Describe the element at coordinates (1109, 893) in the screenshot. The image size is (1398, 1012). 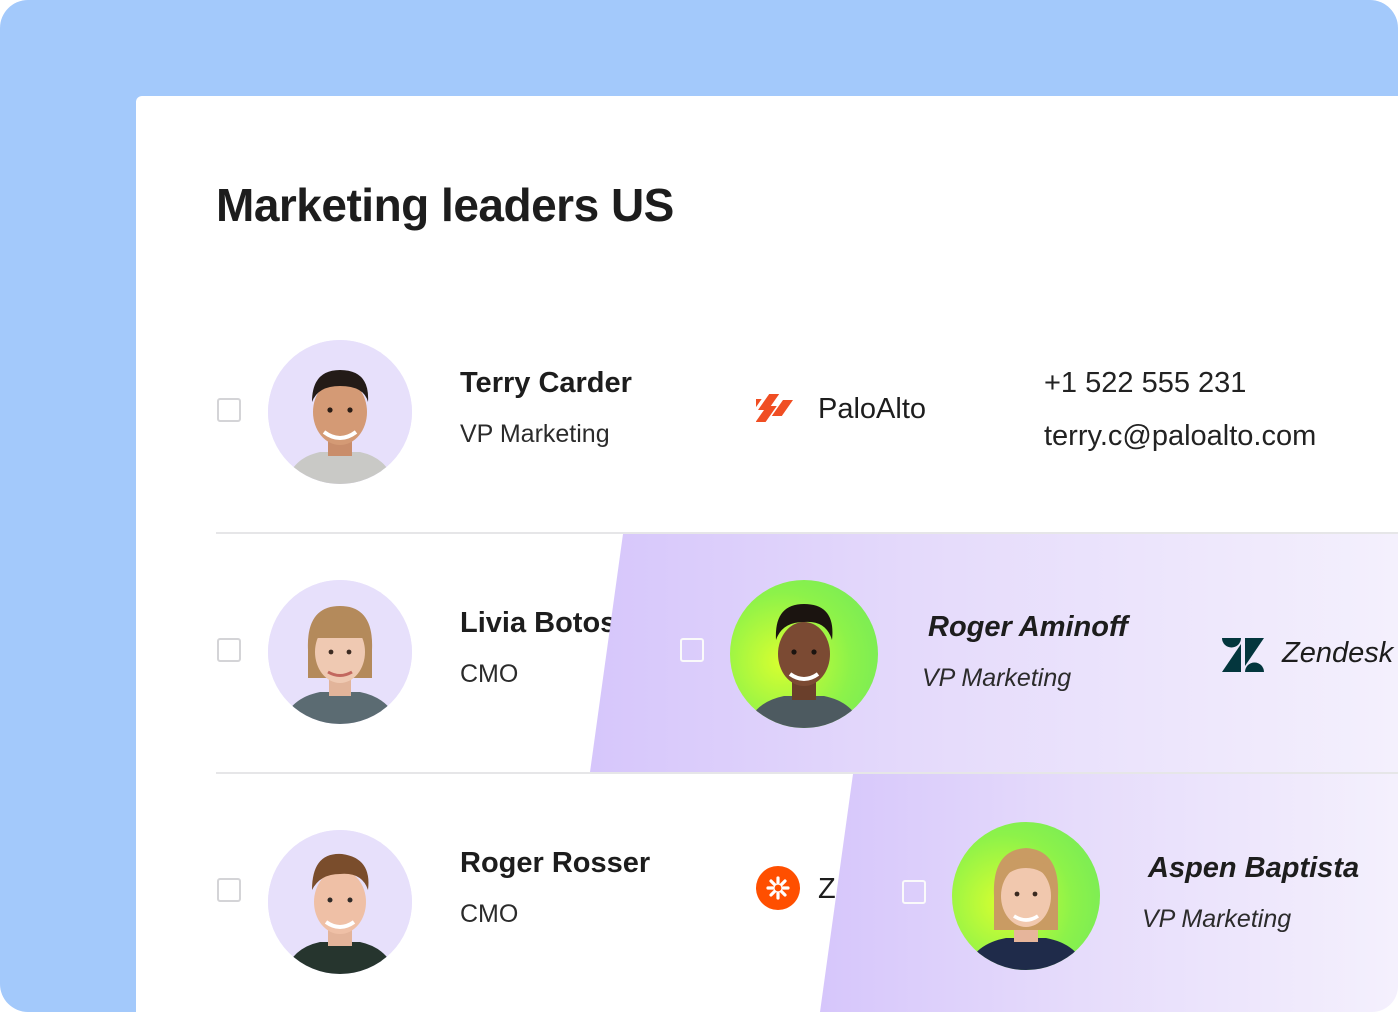
I see `highlighted-contact-card: Aspen Baptista VP Marketing` at that location.